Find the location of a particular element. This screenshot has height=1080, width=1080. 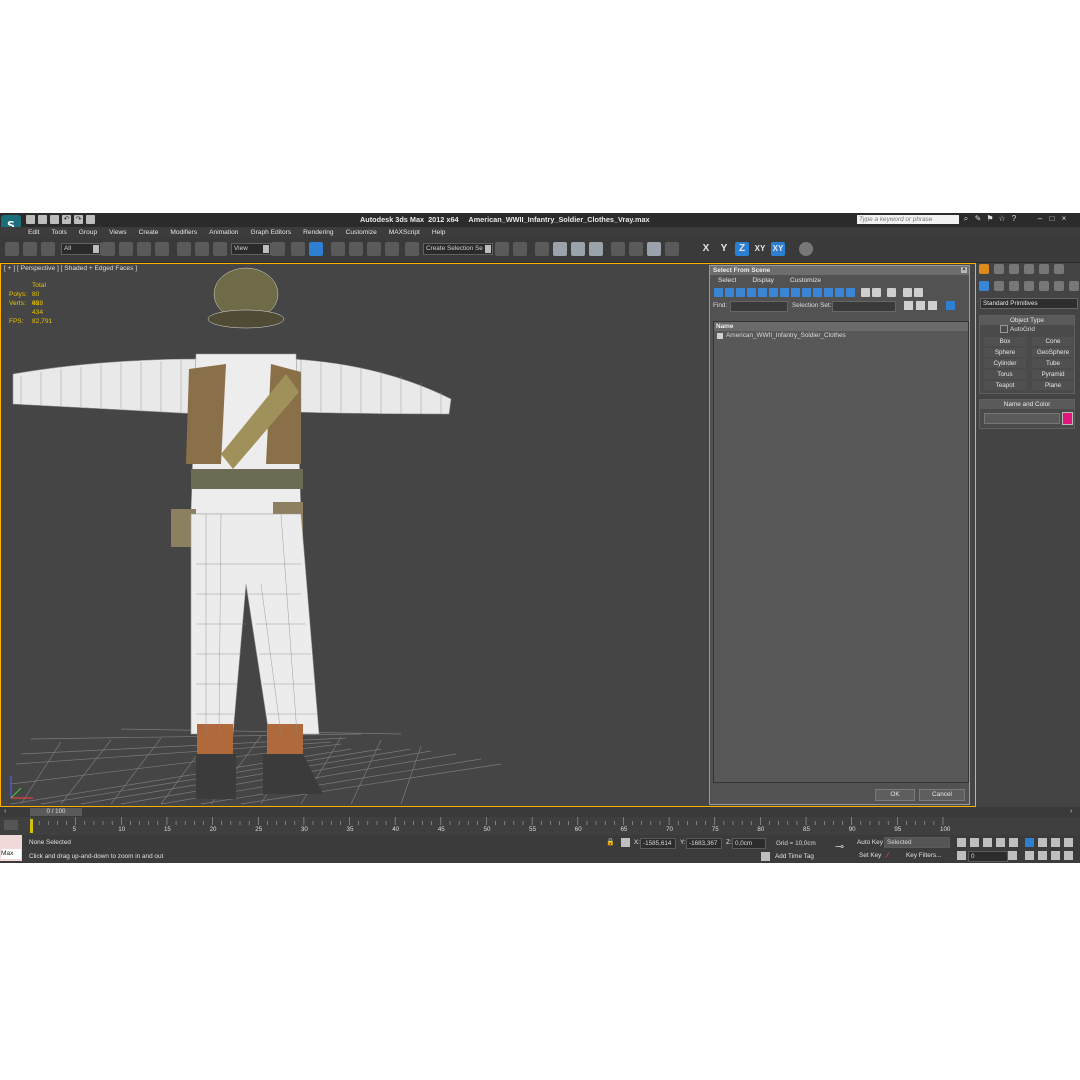

menu-customize: Customize is located at coordinates (361, 233).